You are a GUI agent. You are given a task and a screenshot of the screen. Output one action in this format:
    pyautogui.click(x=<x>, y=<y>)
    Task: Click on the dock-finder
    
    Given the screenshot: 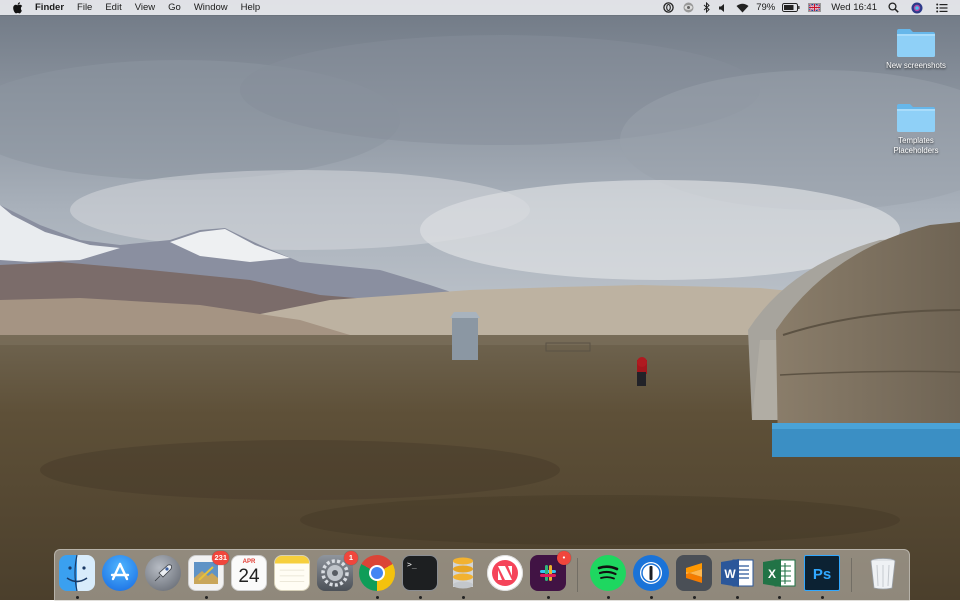 What is the action you would take?
    pyautogui.click(x=77, y=577)
    